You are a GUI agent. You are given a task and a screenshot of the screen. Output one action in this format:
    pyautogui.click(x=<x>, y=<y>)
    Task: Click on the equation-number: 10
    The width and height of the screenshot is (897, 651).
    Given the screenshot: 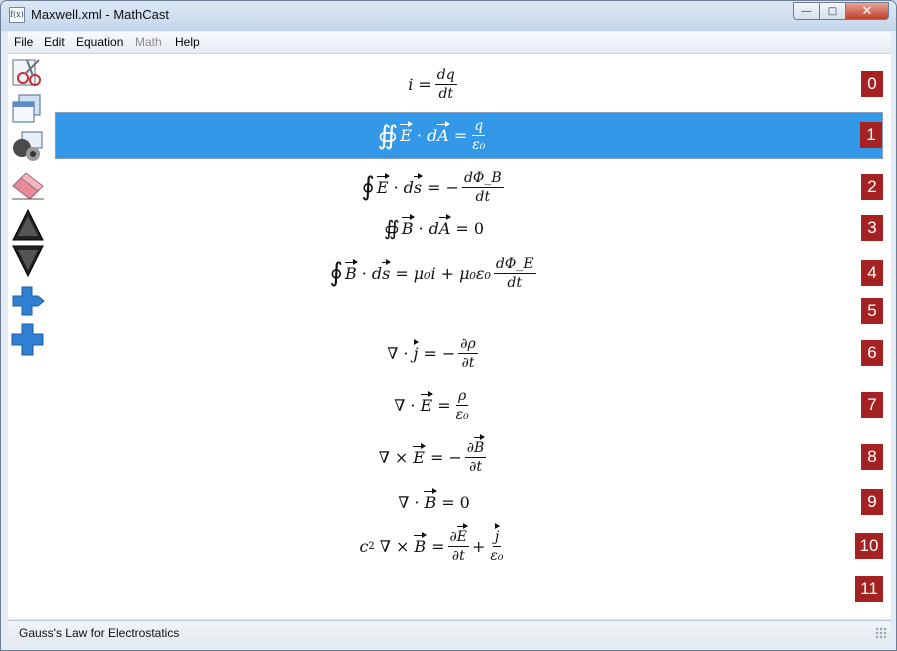 What is the action you would take?
    pyautogui.click(x=869, y=546)
    